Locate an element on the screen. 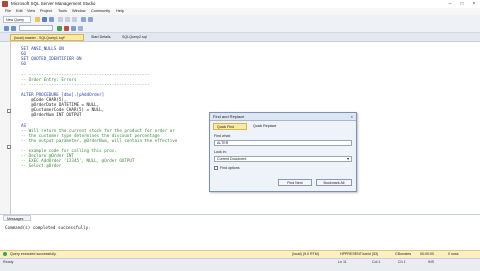 Image resolution: width=480 pixels, height=271 pixels. insert-mode-indicator: INS is located at coordinates (431, 262).